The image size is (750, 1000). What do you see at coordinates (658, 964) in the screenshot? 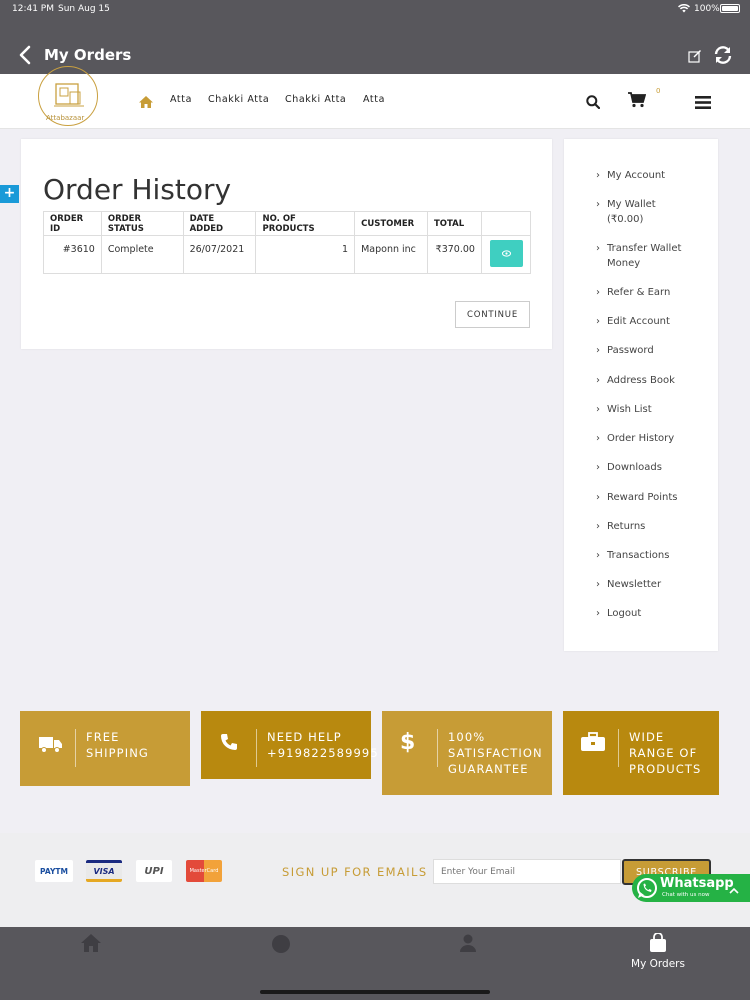
I see `tab-label-my-orders: My Orders` at bounding box center [658, 964].